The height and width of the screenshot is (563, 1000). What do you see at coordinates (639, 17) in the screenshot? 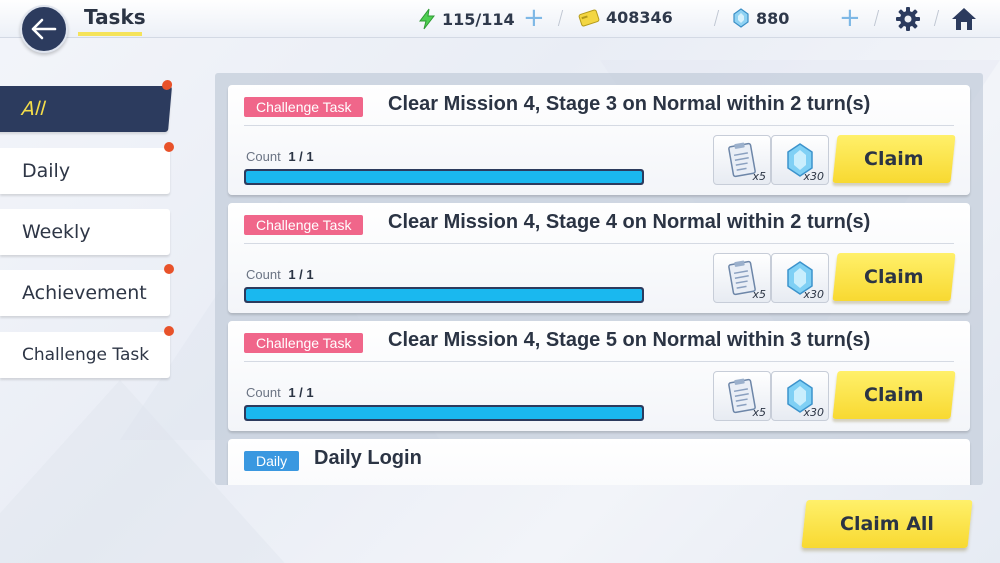
I see `credits-value: 408346` at bounding box center [639, 17].